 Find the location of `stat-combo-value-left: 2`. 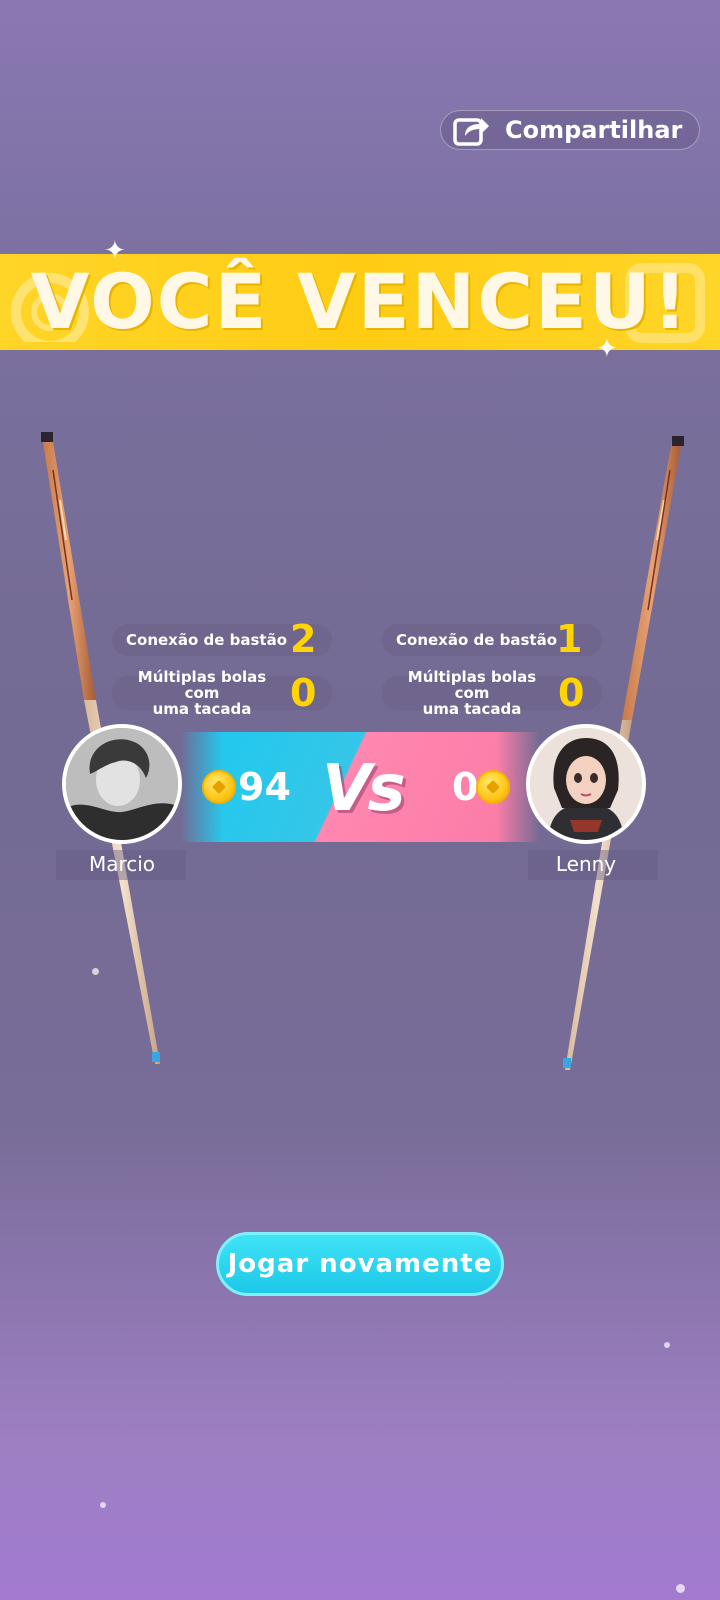

stat-combo-value-left: 2 is located at coordinates (303, 639).